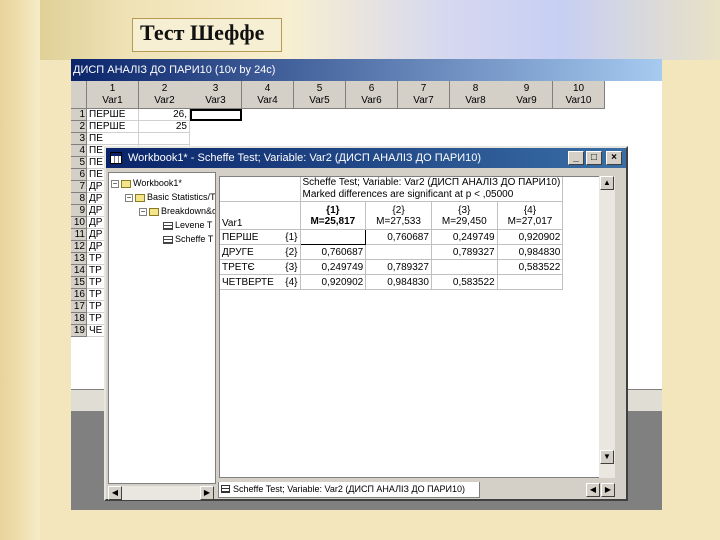 This screenshot has height=540, width=720. I want to click on tree-item: Levene T, so click(182, 225).